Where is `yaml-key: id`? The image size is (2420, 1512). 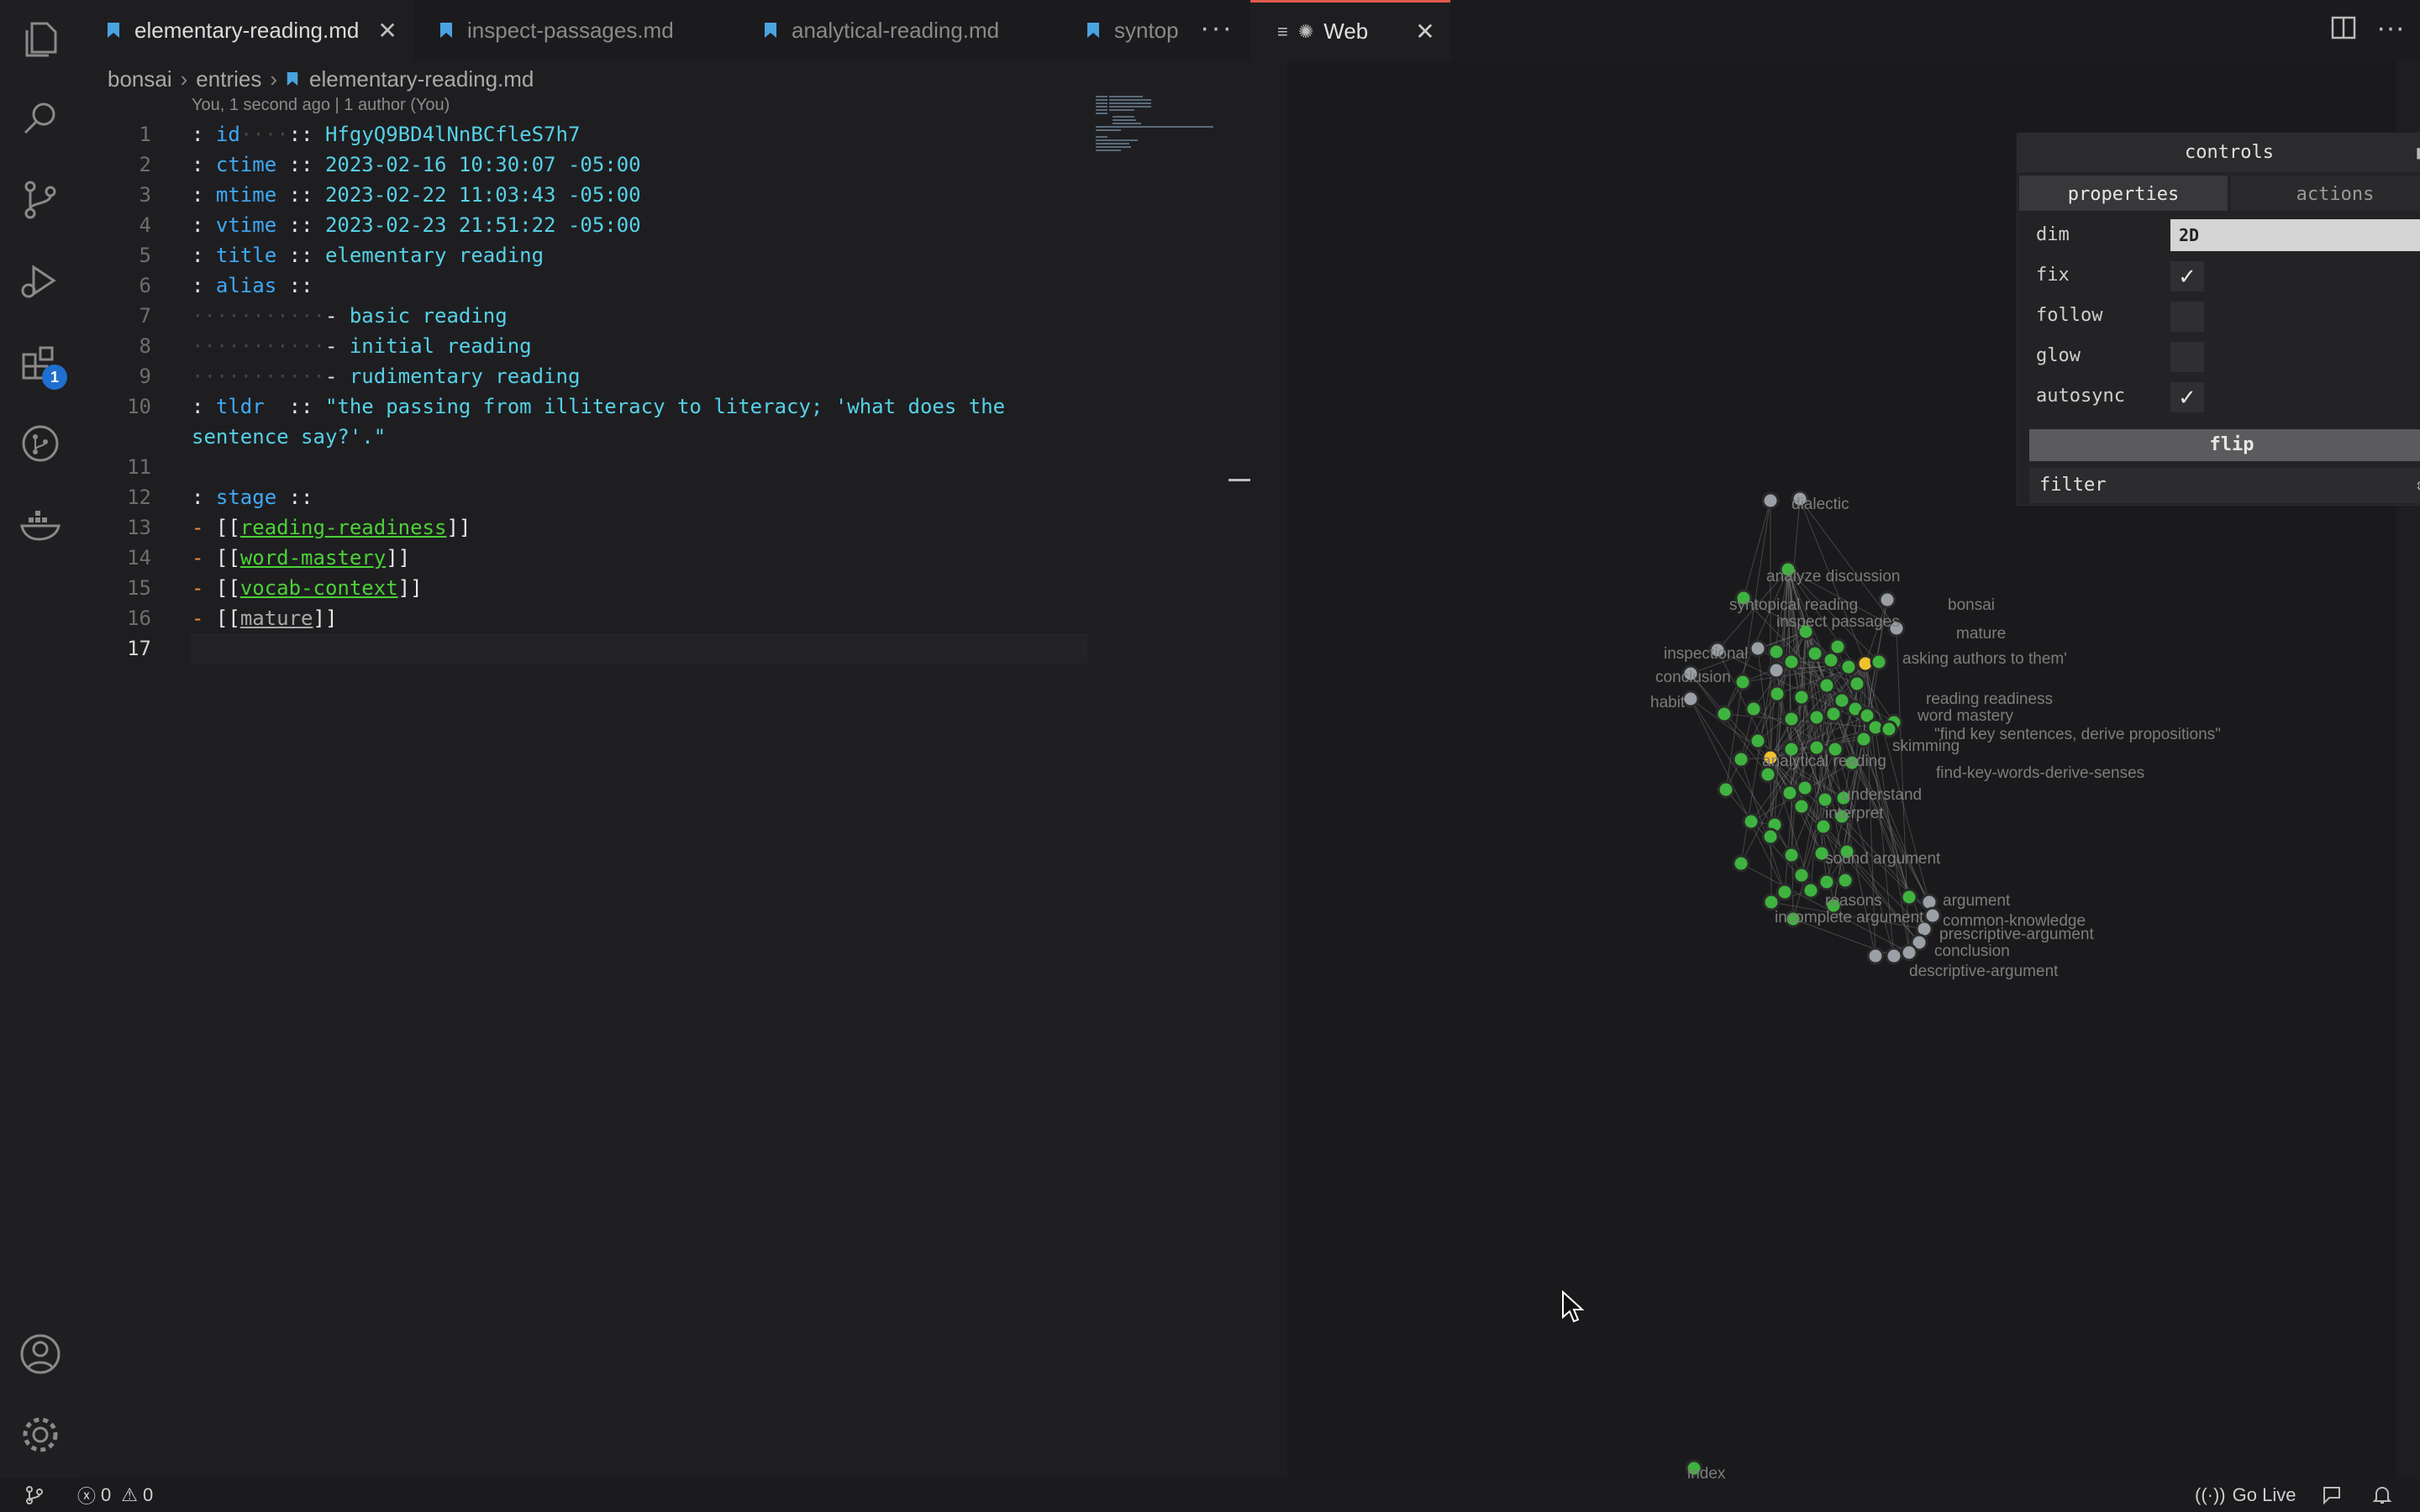
yaml-key: id is located at coordinates (227, 134).